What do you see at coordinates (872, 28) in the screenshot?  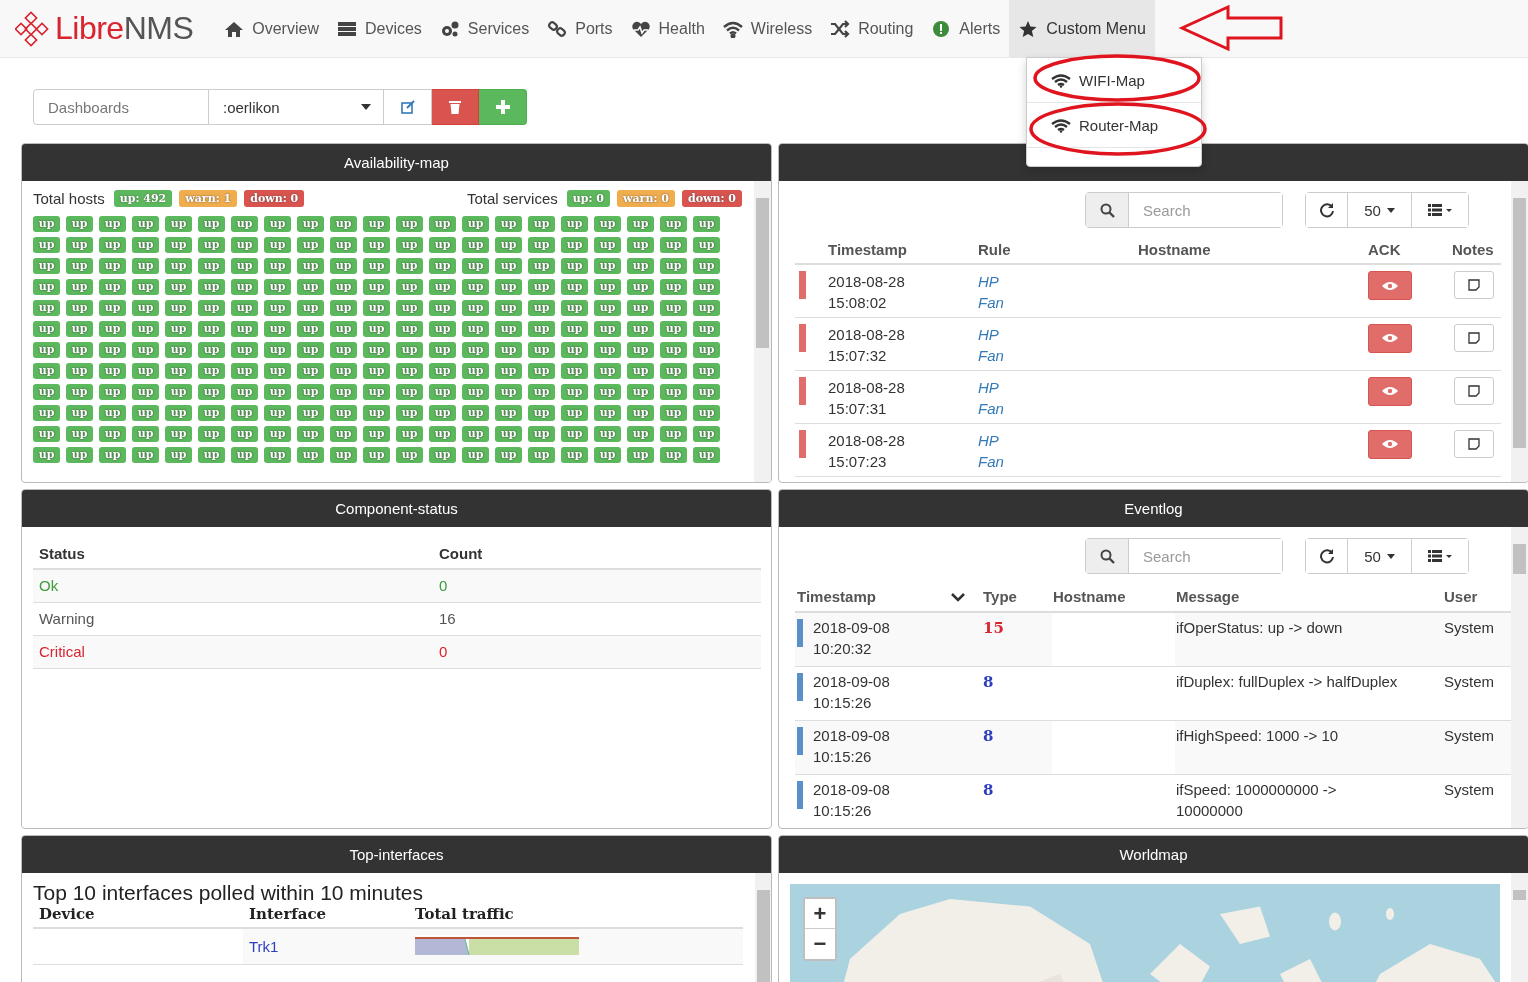 I see `nav-item: Routing` at bounding box center [872, 28].